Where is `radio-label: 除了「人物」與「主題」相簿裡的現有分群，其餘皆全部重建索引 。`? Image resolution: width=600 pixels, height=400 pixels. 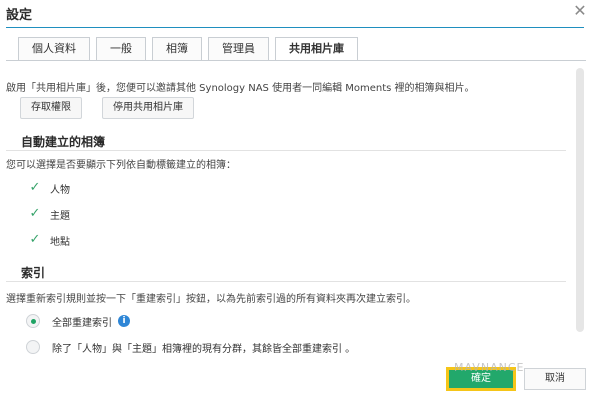 radio-label: 除了「人物」與「主題」相簿裡的現有分群，其餘皆全部重建索引 。 is located at coordinates (204, 349).